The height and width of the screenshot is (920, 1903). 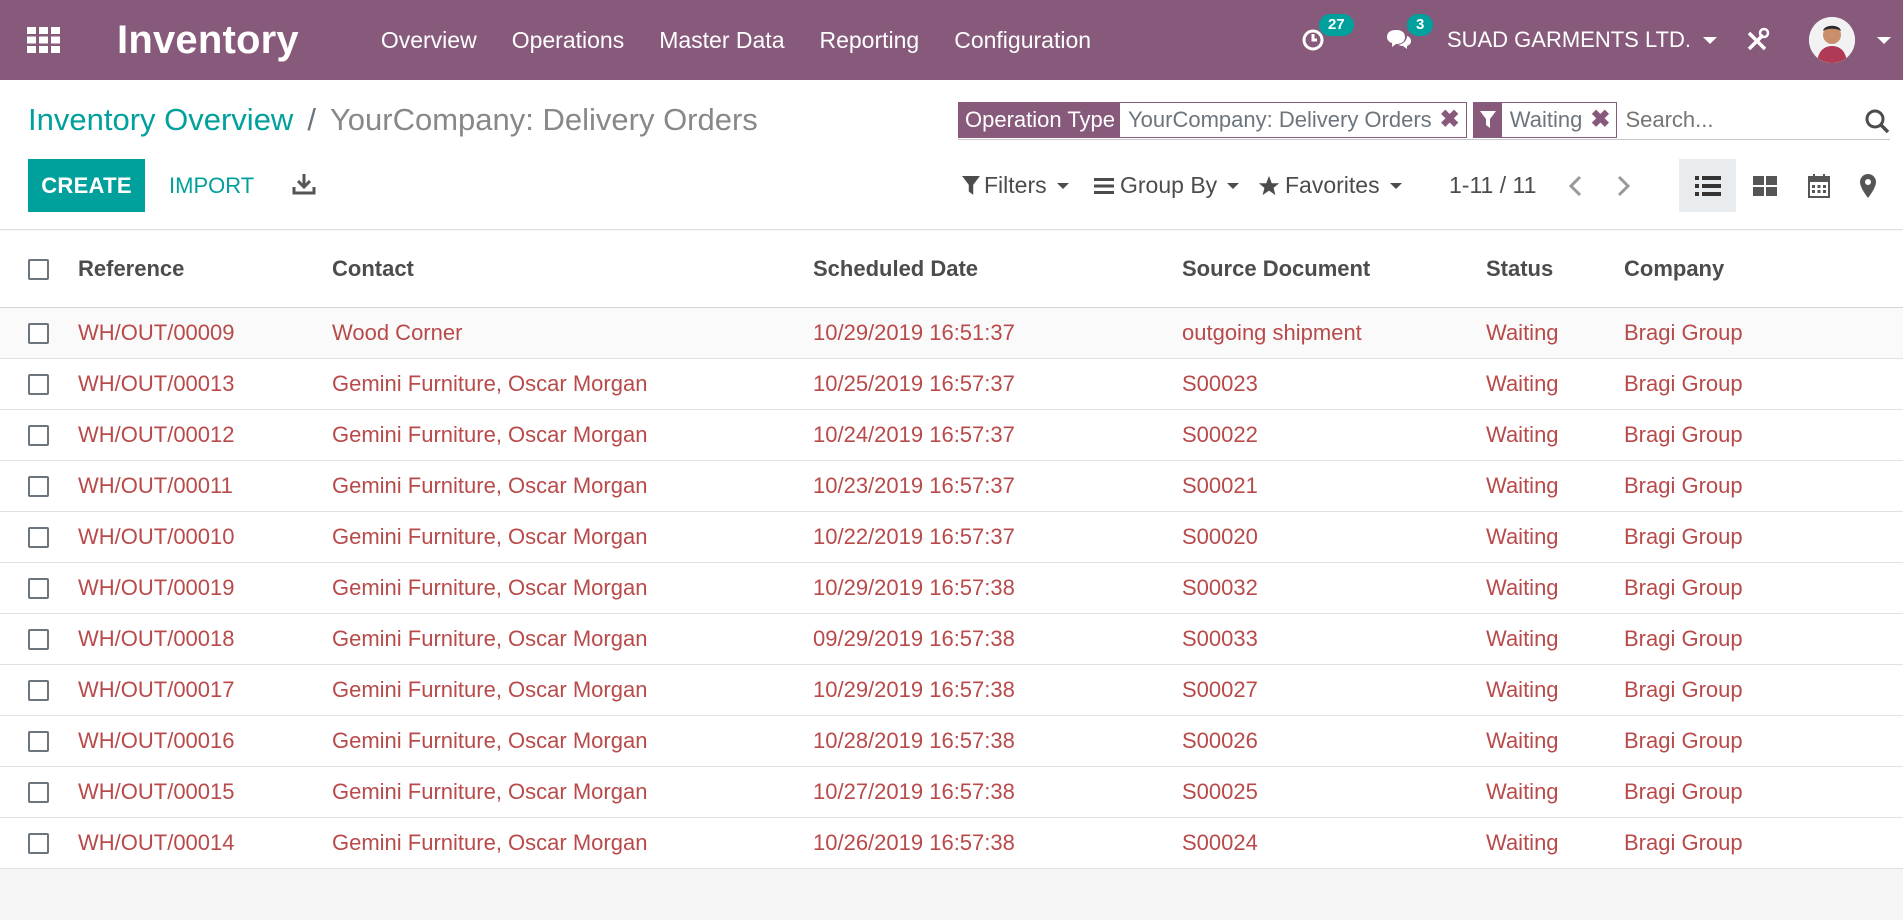 I want to click on cell-source-document: S00024, so click(x=1220, y=842).